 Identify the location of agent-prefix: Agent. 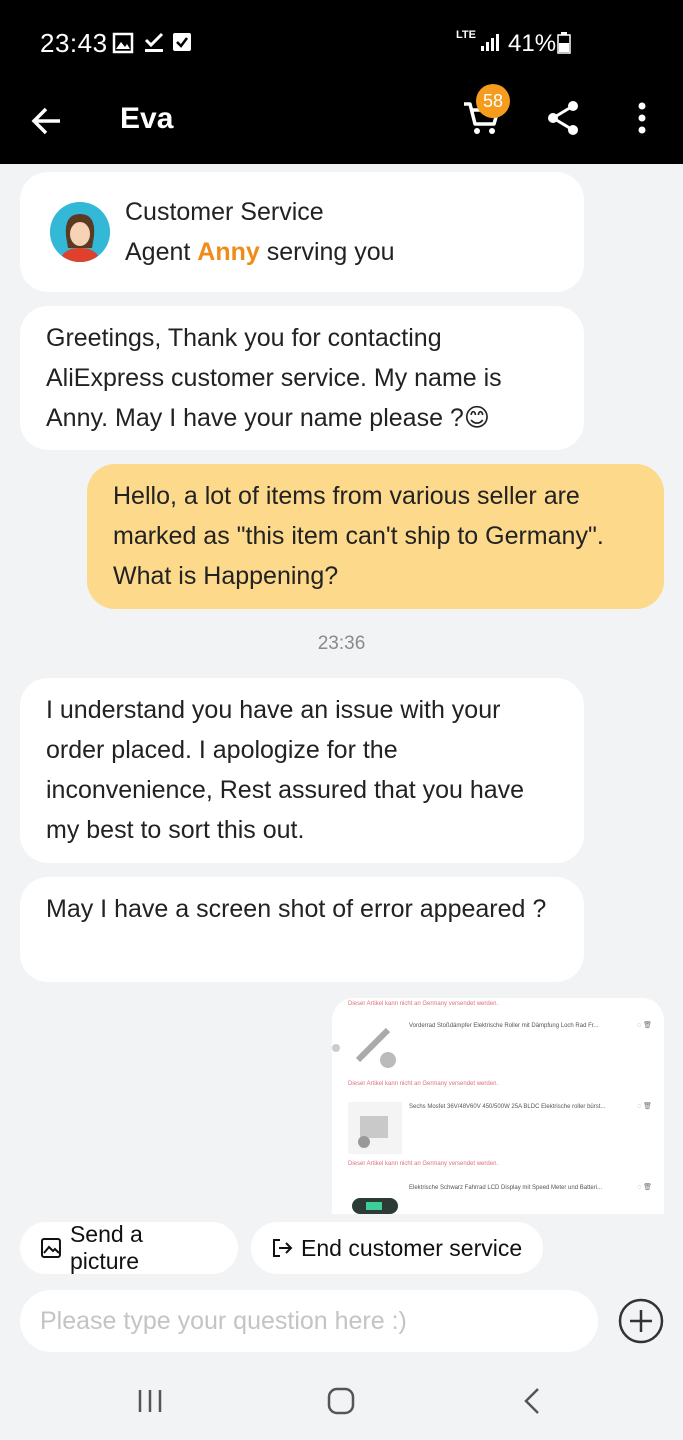
(161, 252).